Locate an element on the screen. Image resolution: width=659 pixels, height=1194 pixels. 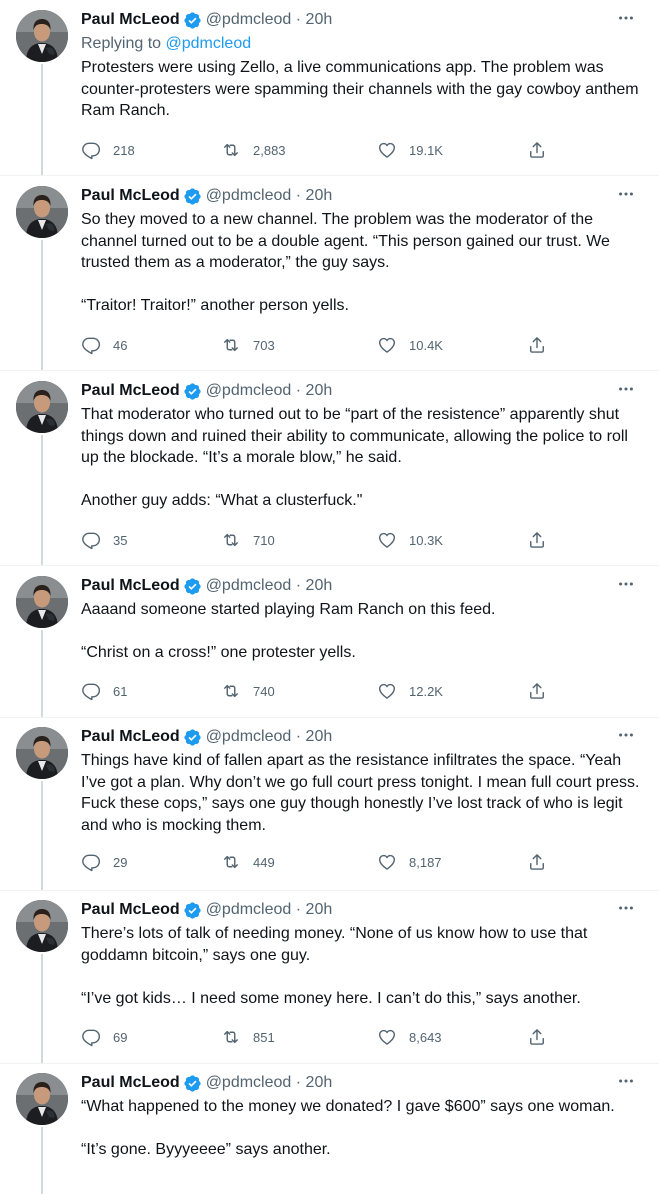
replying-label: Replying to is located at coordinates (121, 43).